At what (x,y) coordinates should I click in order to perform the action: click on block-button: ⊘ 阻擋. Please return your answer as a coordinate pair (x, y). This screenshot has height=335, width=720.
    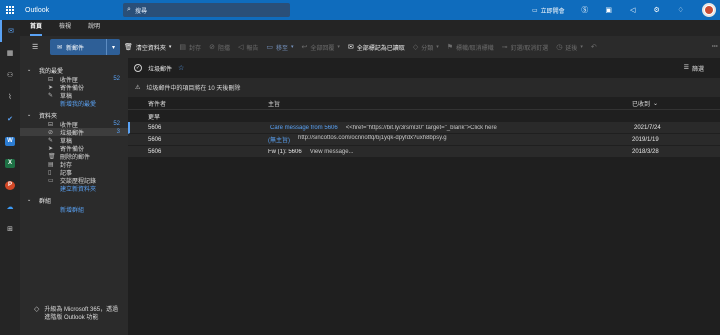
    Looking at the image, I should click on (219, 47).